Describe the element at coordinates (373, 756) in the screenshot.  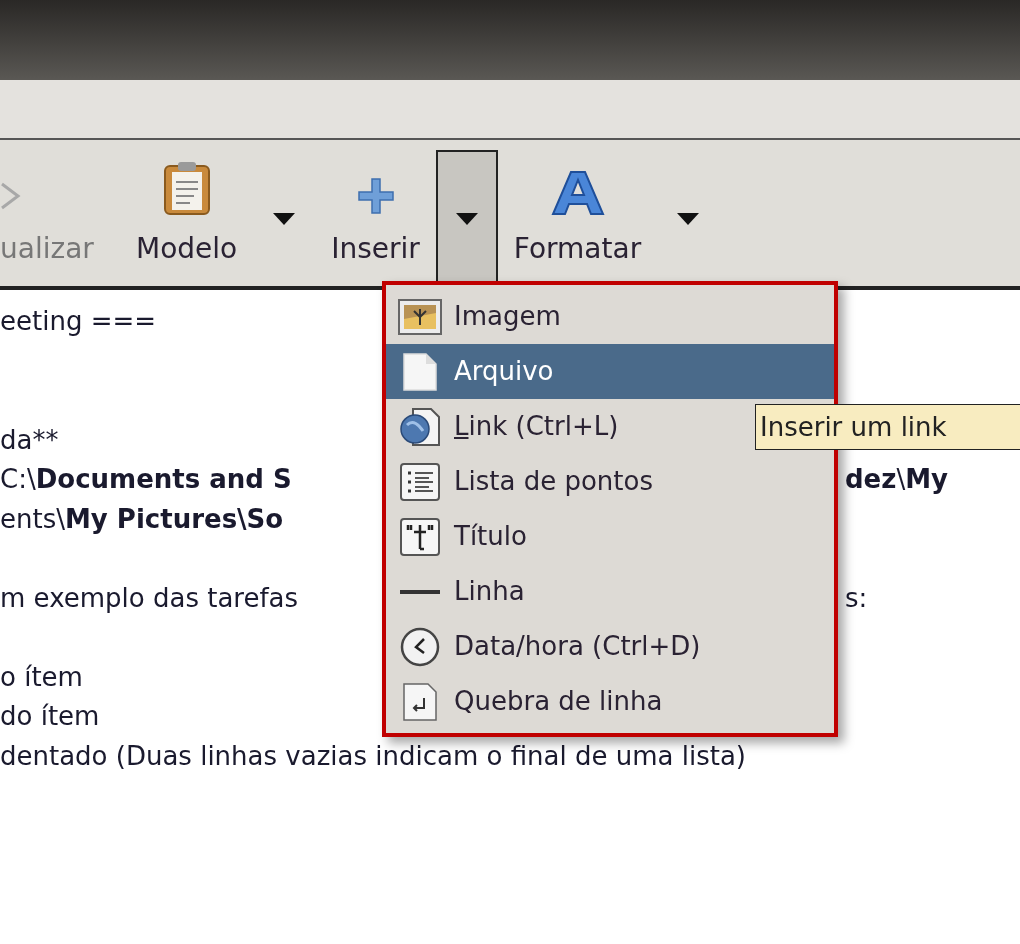
I see `editor-text: dentado (Duas linhas vazias indicam o final de uma lista)` at that location.